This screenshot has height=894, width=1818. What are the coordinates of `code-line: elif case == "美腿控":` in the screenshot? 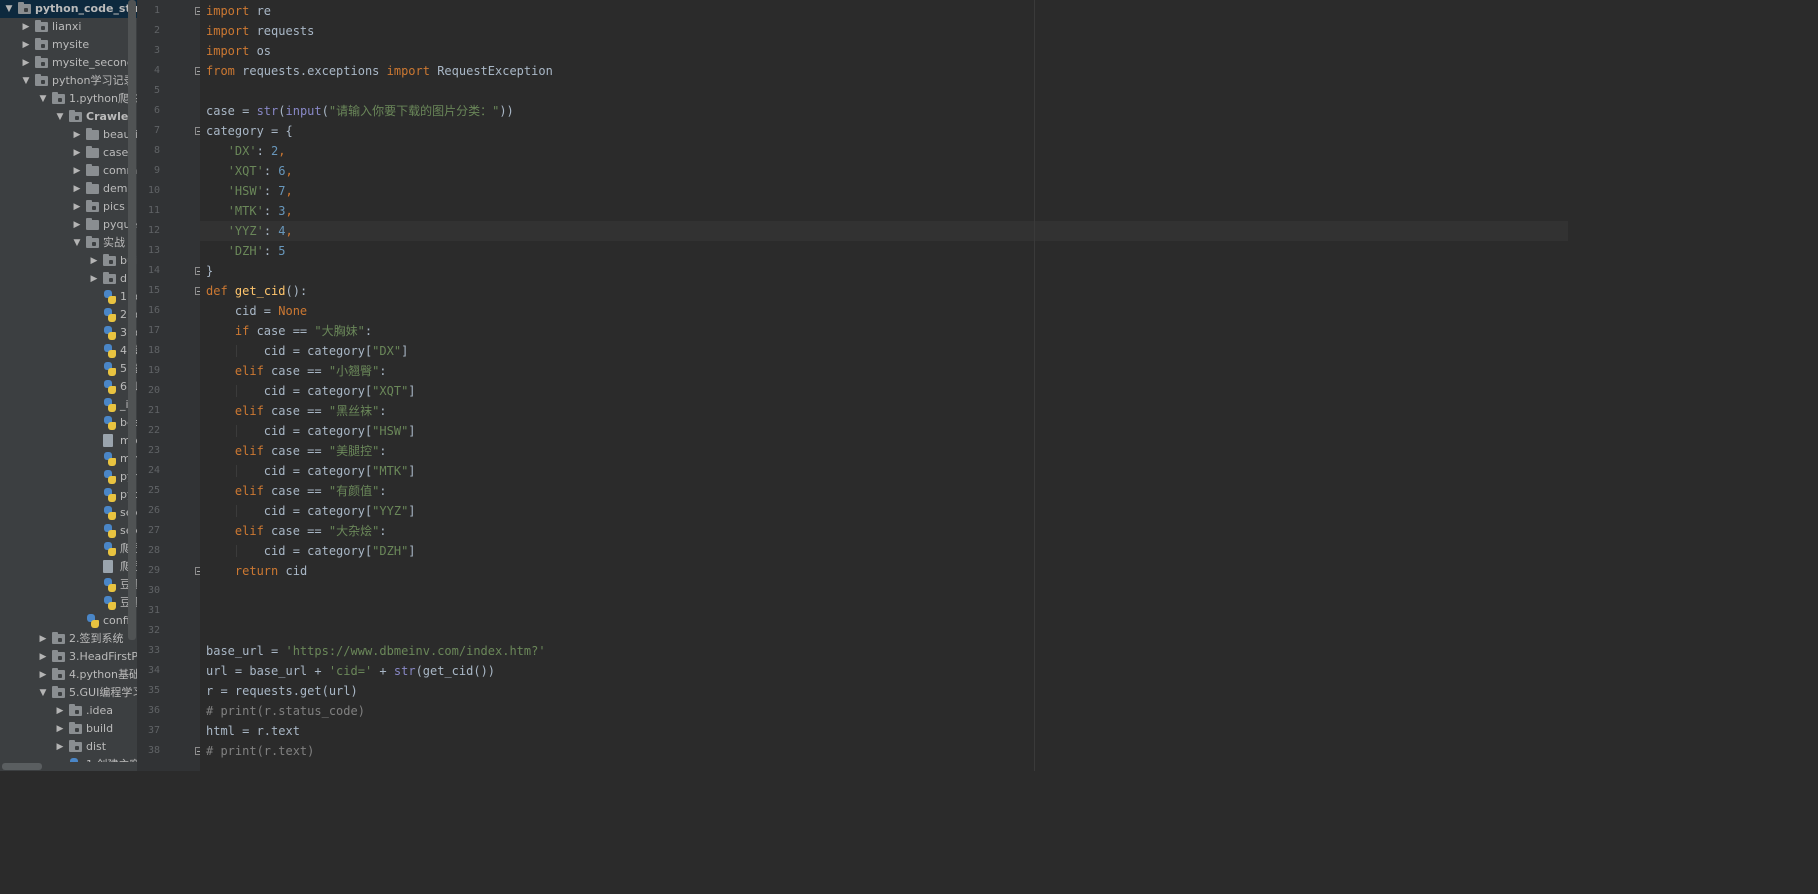 It's located at (296, 451).